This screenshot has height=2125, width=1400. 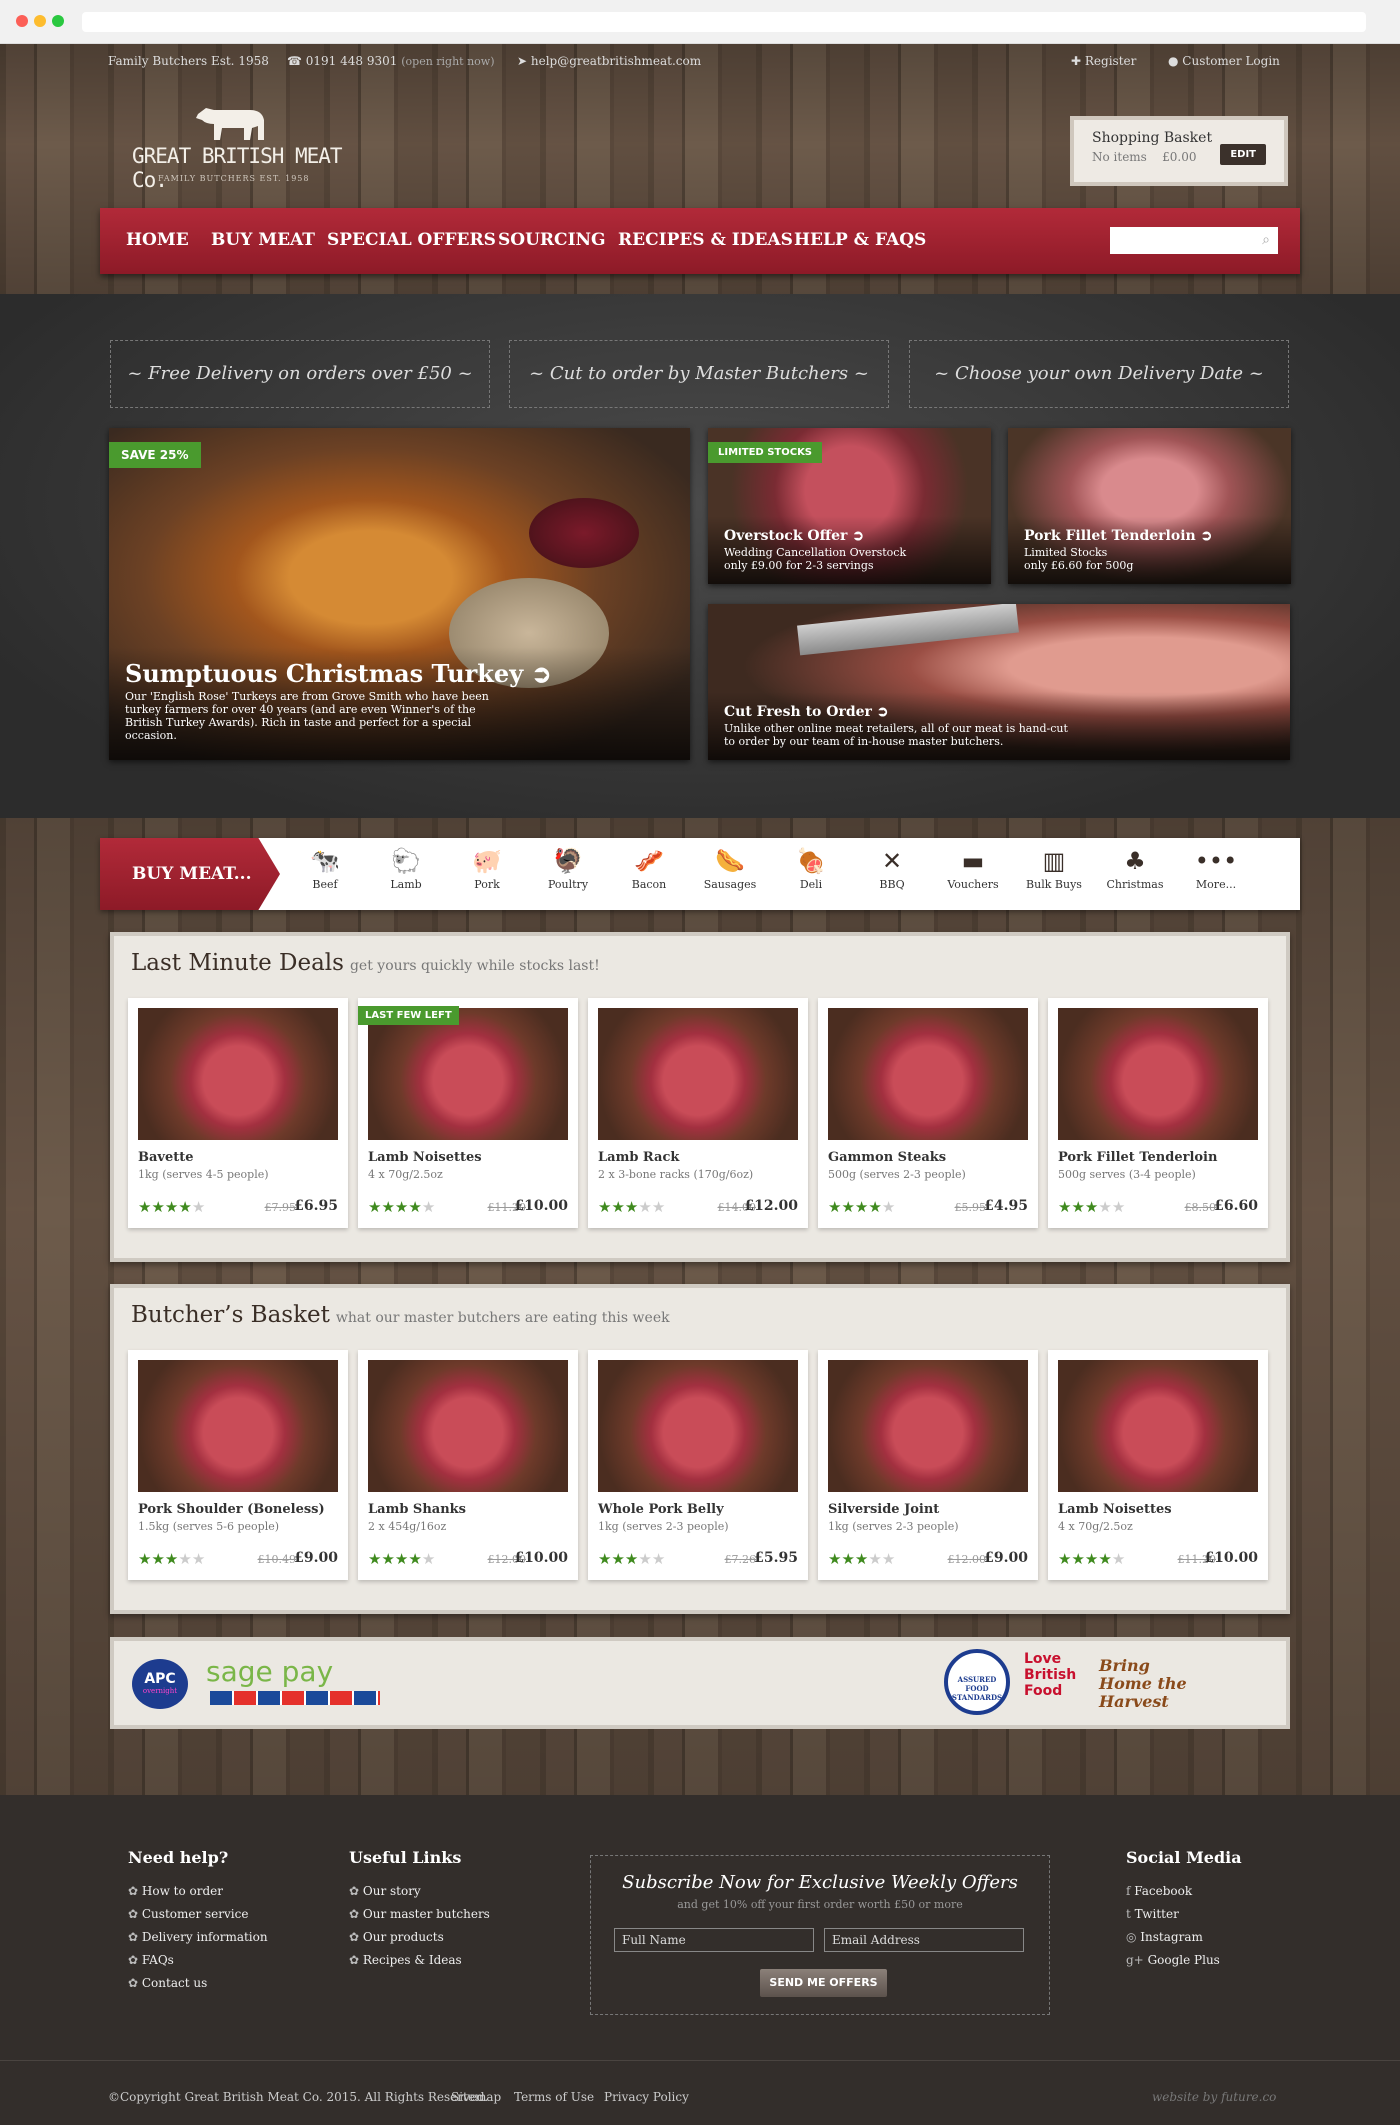 What do you see at coordinates (1243, 154) in the screenshot?
I see `basket-edit-button: EDIT` at bounding box center [1243, 154].